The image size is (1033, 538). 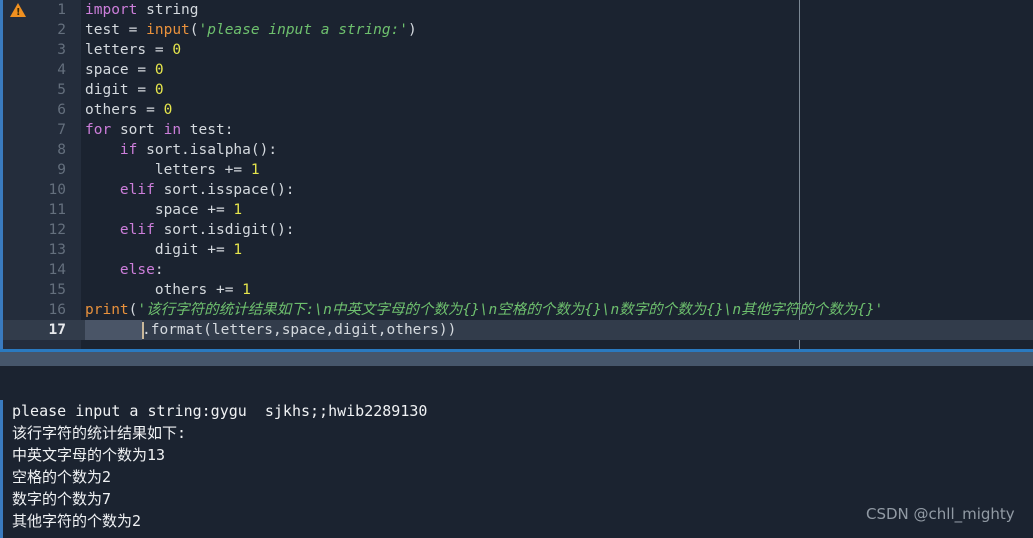 What do you see at coordinates (61, 50) in the screenshot?
I see `line-number: 3` at bounding box center [61, 50].